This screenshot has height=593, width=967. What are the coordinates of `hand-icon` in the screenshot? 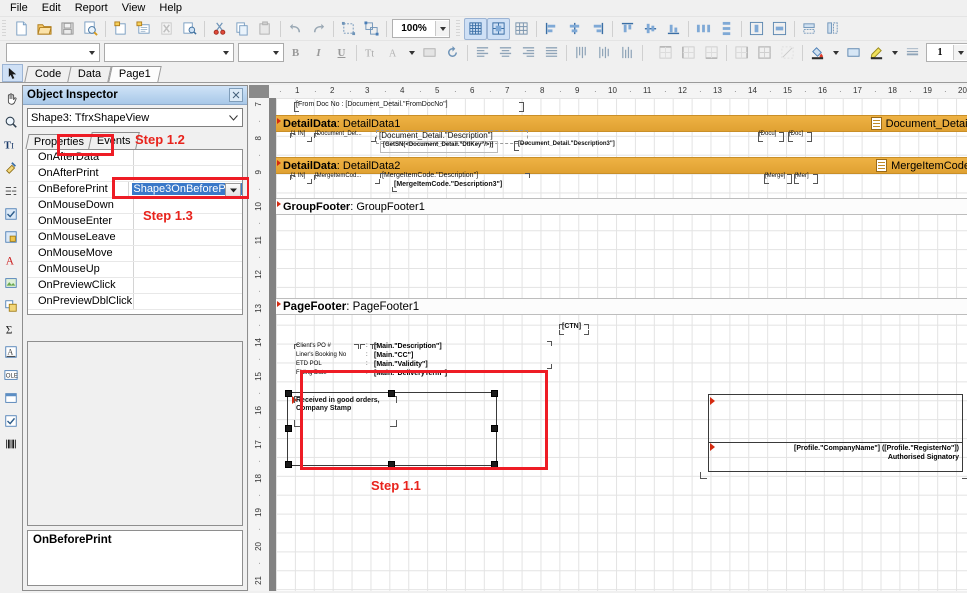 It's located at (11, 98).